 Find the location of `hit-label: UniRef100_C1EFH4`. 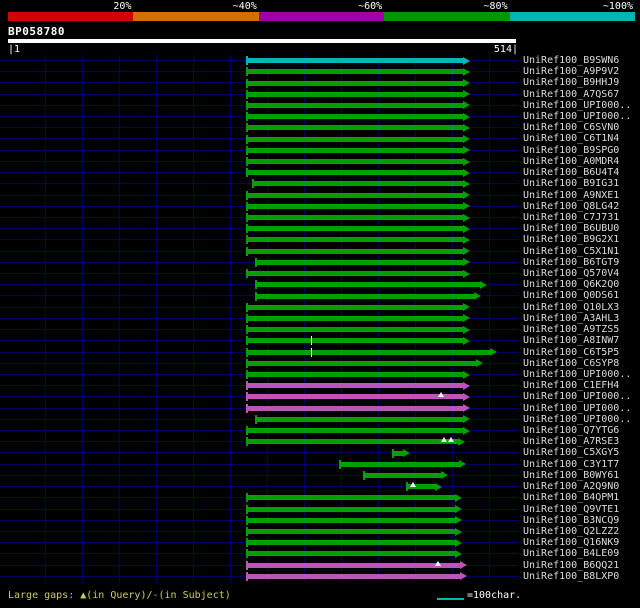

hit-label: UniRef100_C1EFH4 is located at coordinates (571, 385).